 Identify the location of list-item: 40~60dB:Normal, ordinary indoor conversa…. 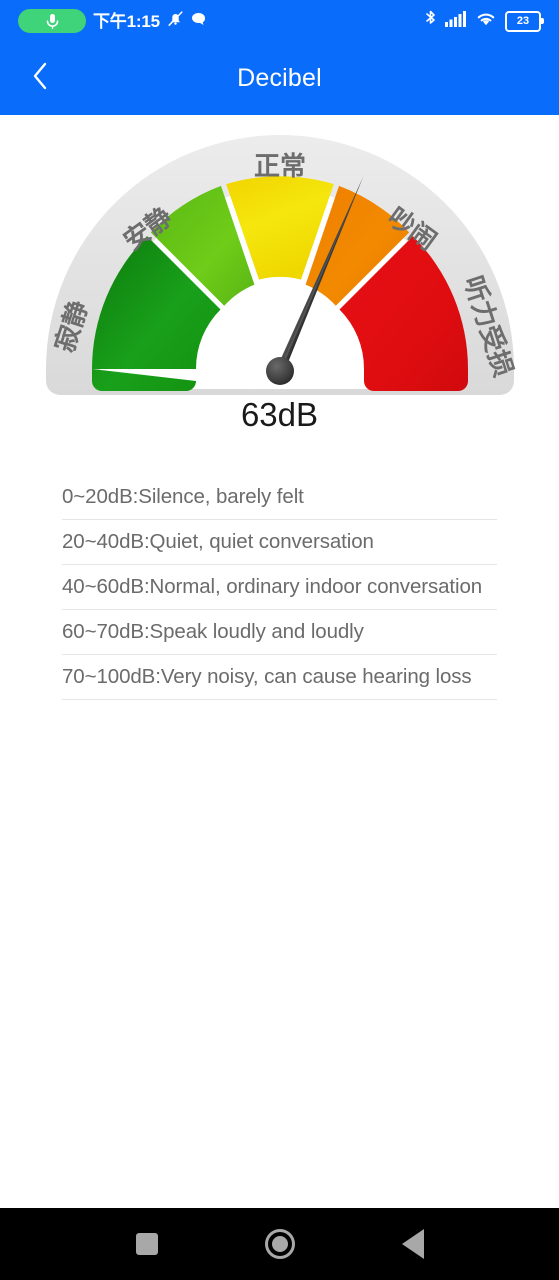
(279, 587).